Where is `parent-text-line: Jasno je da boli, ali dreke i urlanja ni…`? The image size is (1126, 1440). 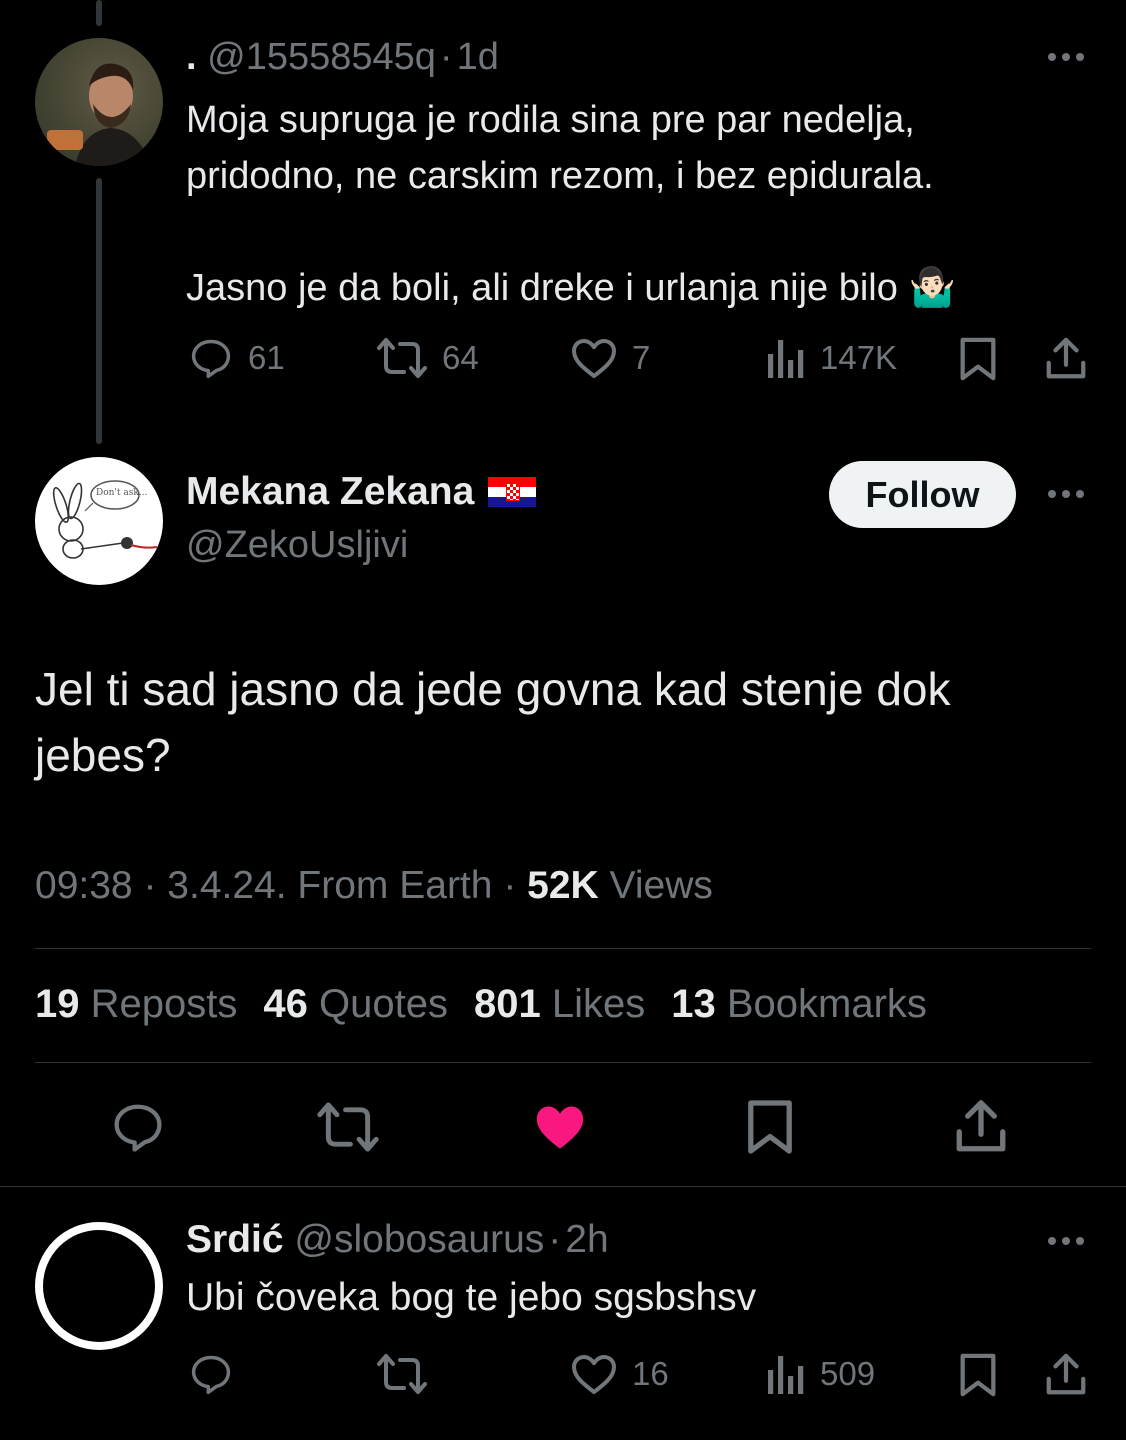 parent-text-line: Jasno je da boli, ali dreke i urlanja ni… is located at coordinates (542, 288).